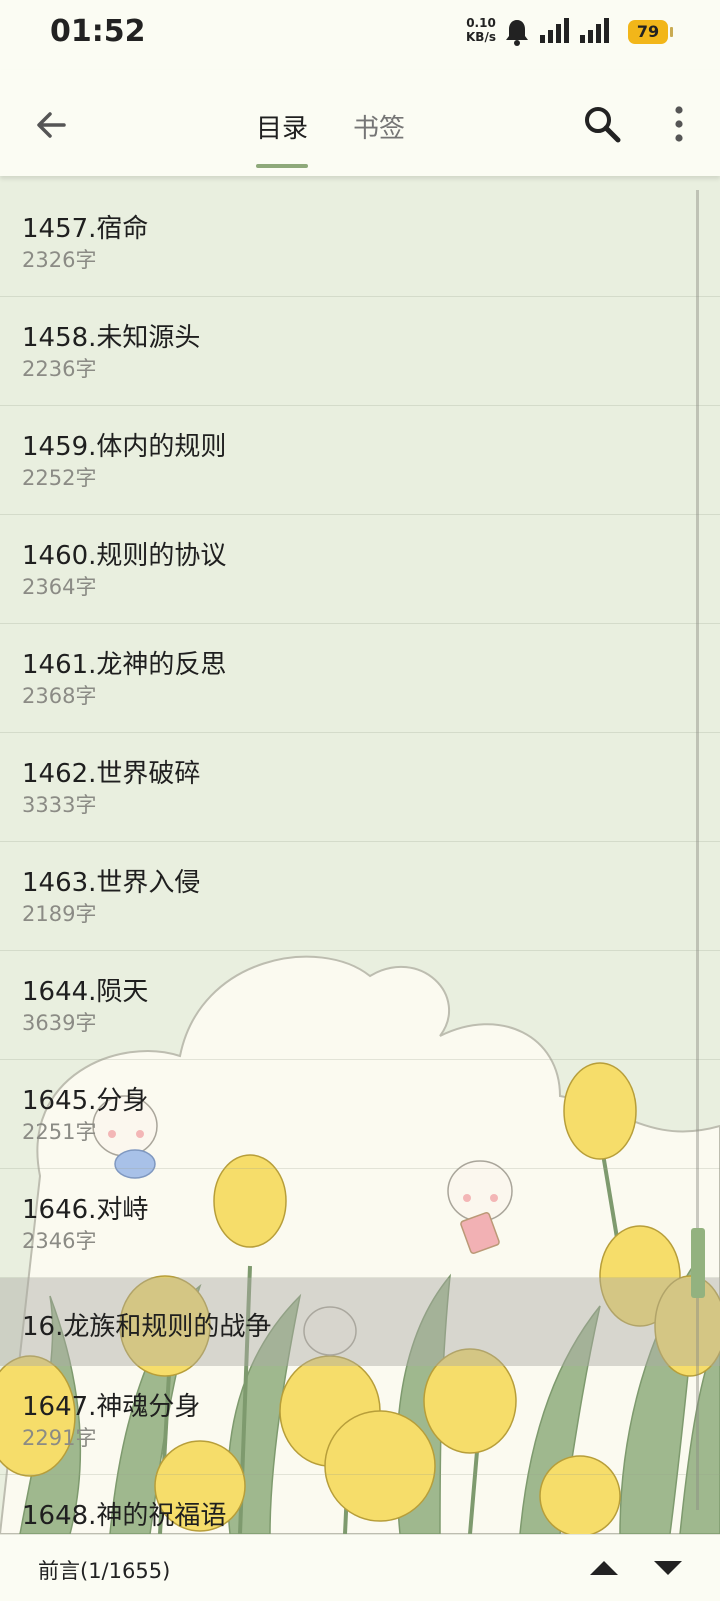 This screenshot has width=720, height=1601. What do you see at coordinates (360, 35) in the screenshot?
I see `status-bar: 01:52 0.10 KB/s 79` at bounding box center [360, 35].